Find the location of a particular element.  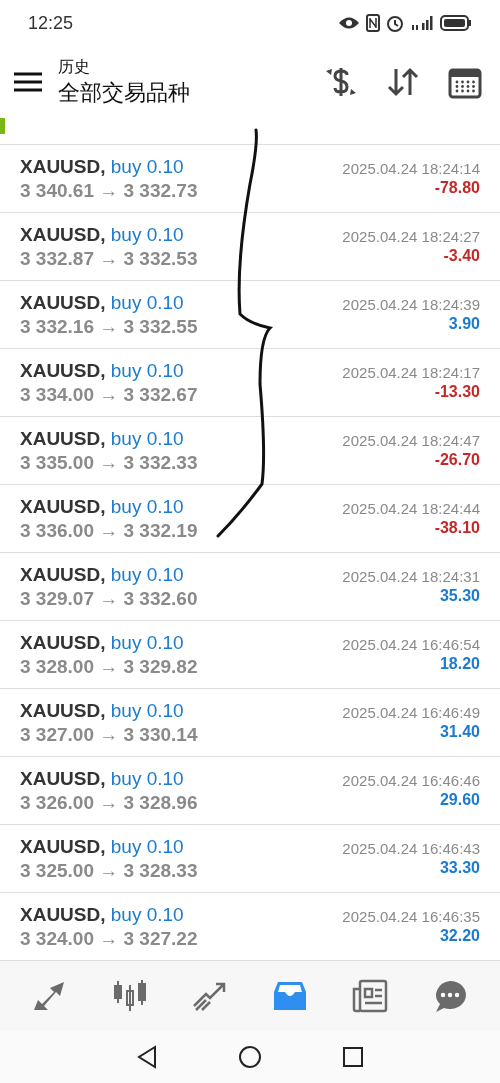

trade-profit: 29.60 is located at coordinates (459, 800).